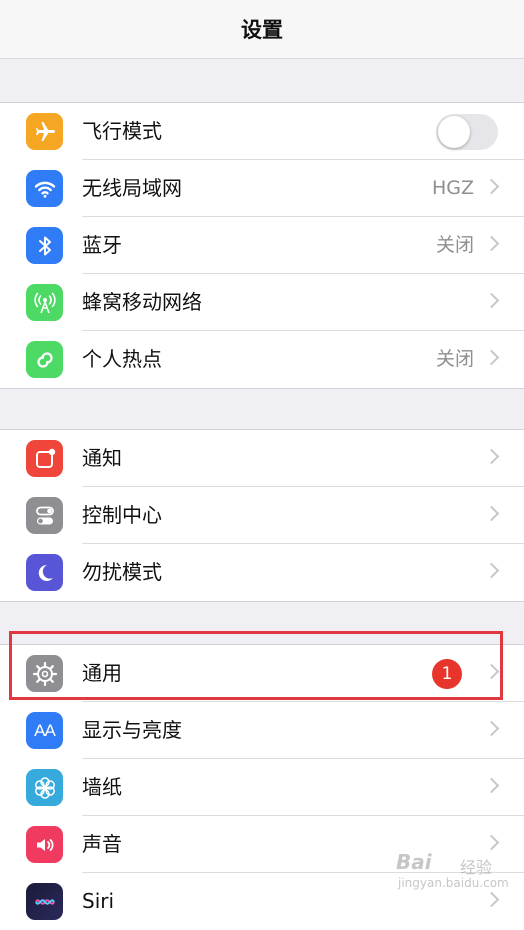 The width and height of the screenshot is (524, 930). I want to click on hotspot-value: 关闭, so click(454, 359).